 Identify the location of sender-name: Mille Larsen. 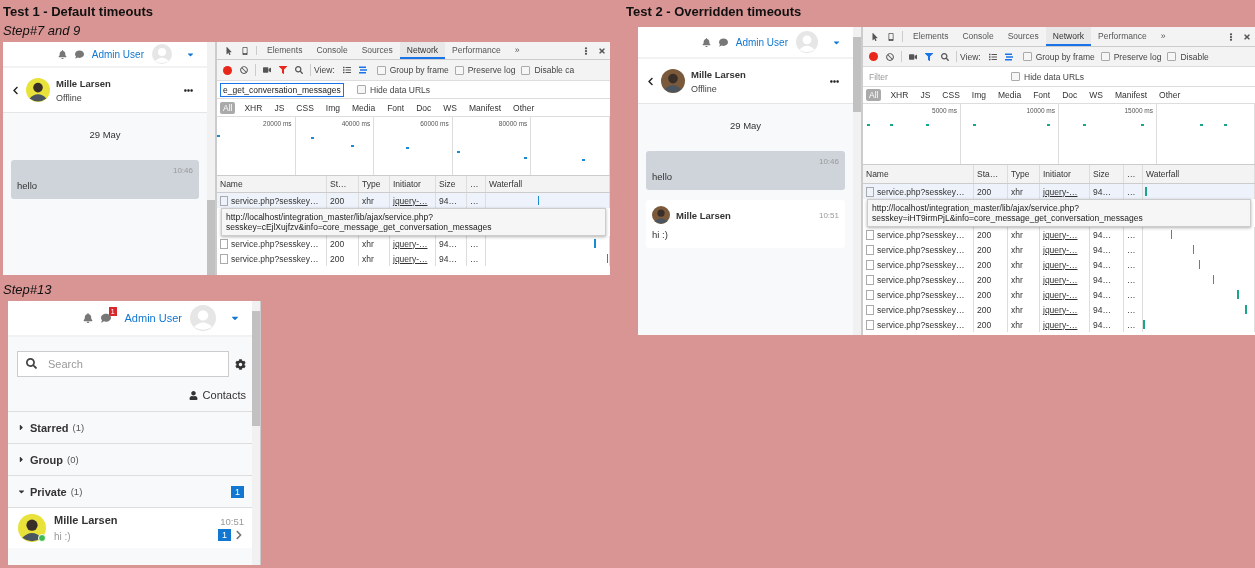
(703, 215).